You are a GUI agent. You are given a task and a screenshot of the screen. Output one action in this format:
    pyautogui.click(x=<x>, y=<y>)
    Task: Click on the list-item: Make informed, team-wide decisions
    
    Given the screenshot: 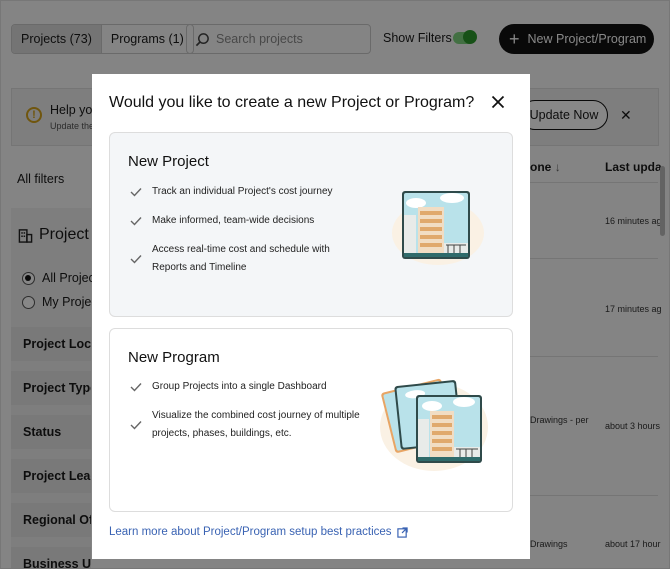 What is the action you would take?
    pyautogui.click(x=245, y=221)
    